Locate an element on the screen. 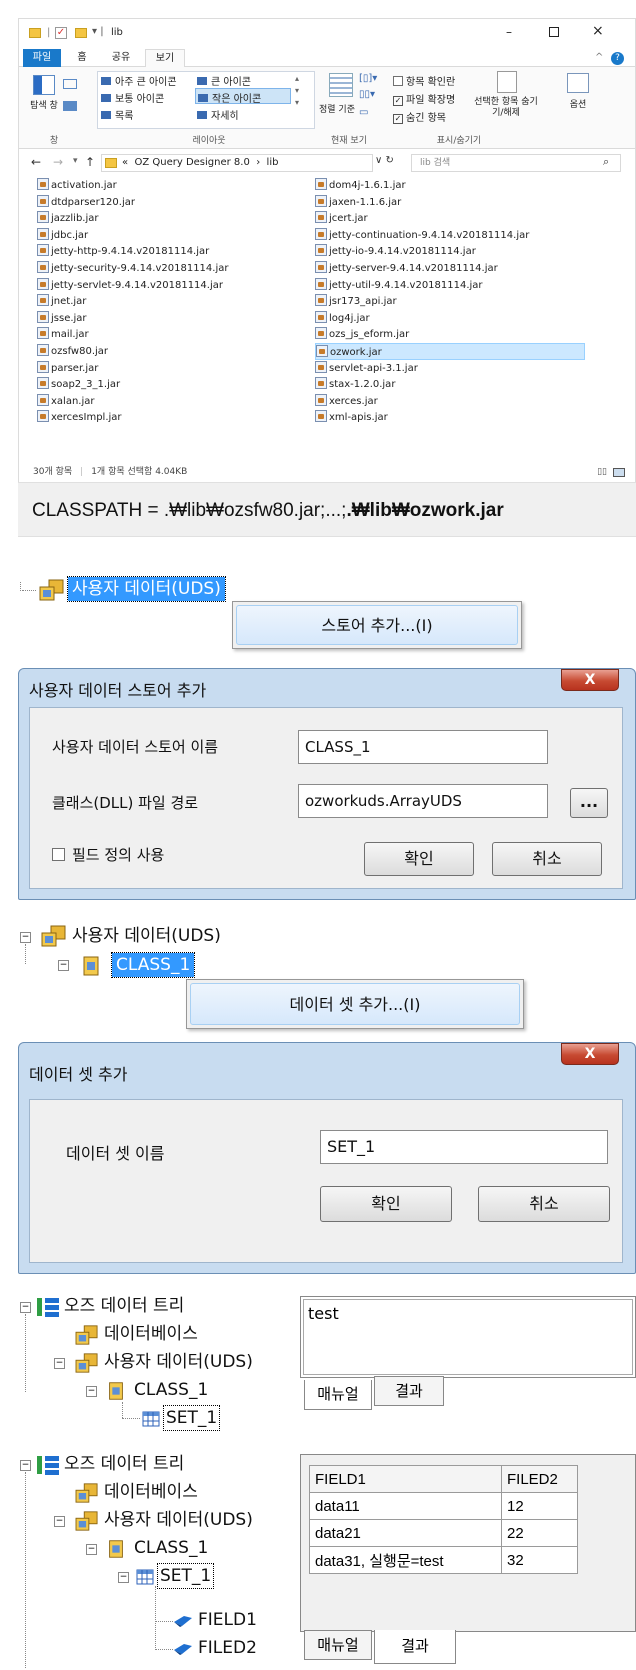 The image size is (636, 1670). layout-large: 큰 아이콘 is located at coordinates (224, 80).